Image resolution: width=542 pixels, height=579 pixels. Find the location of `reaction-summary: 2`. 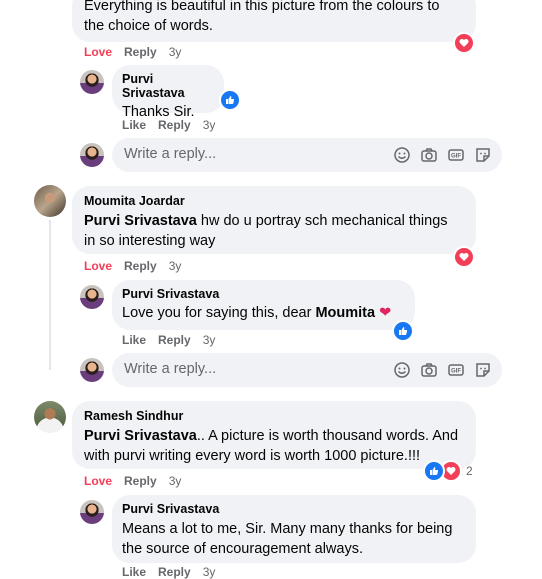

reaction-summary: 2 is located at coordinates (448, 471).